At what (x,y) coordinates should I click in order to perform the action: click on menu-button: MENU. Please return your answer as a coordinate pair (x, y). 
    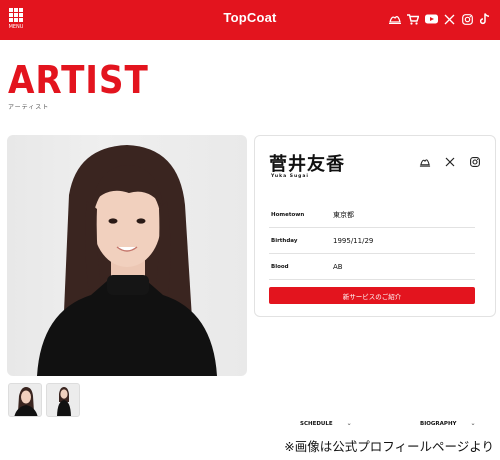
    Looking at the image, I should click on (16, 20).